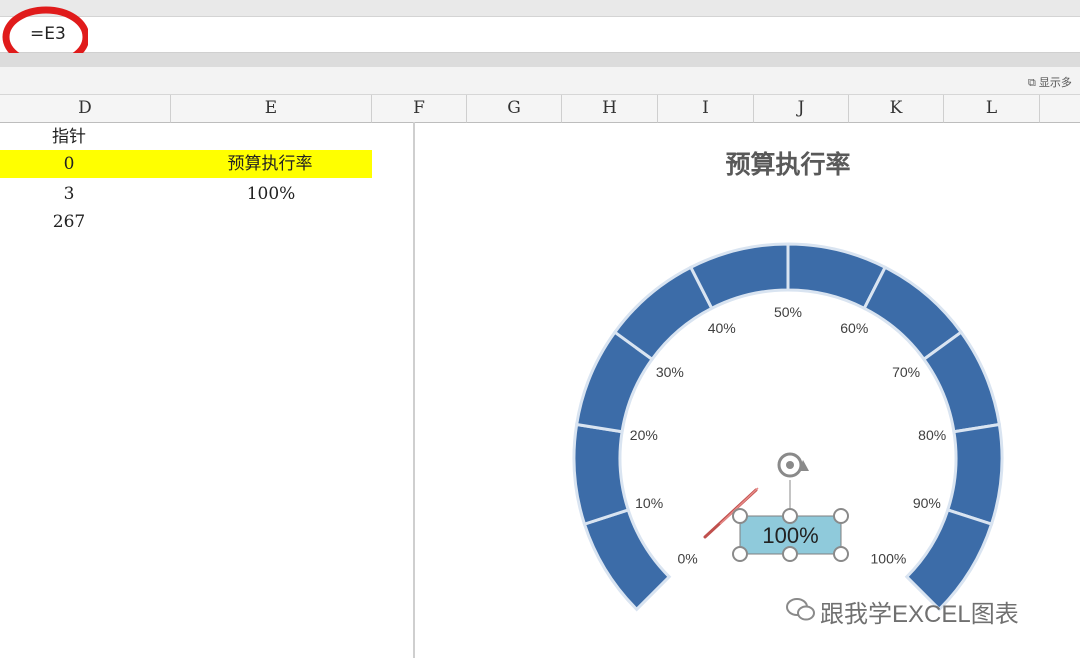  I want to click on show-toggle: ⧉ 显示多, so click(1050, 82).